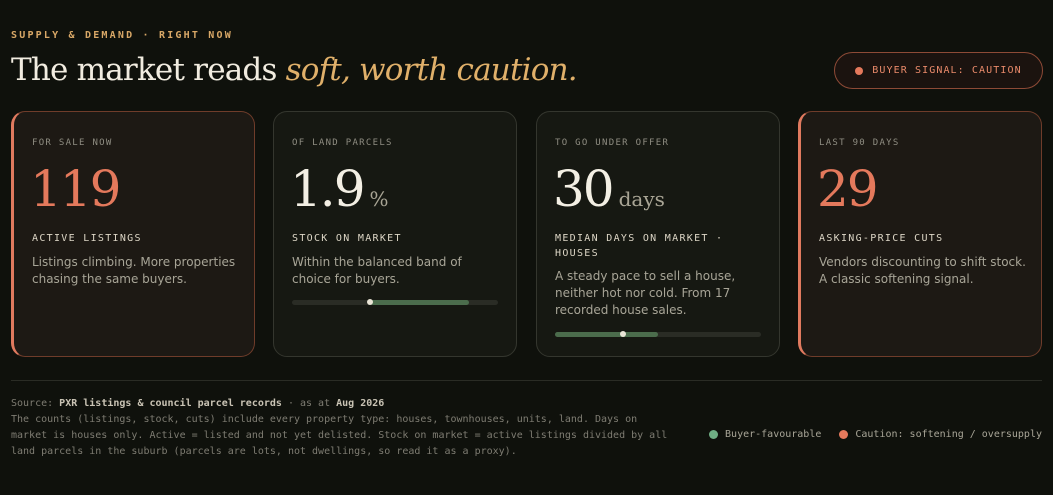 The image size is (1053, 495). I want to click on card-value-unit: %, so click(379, 199).